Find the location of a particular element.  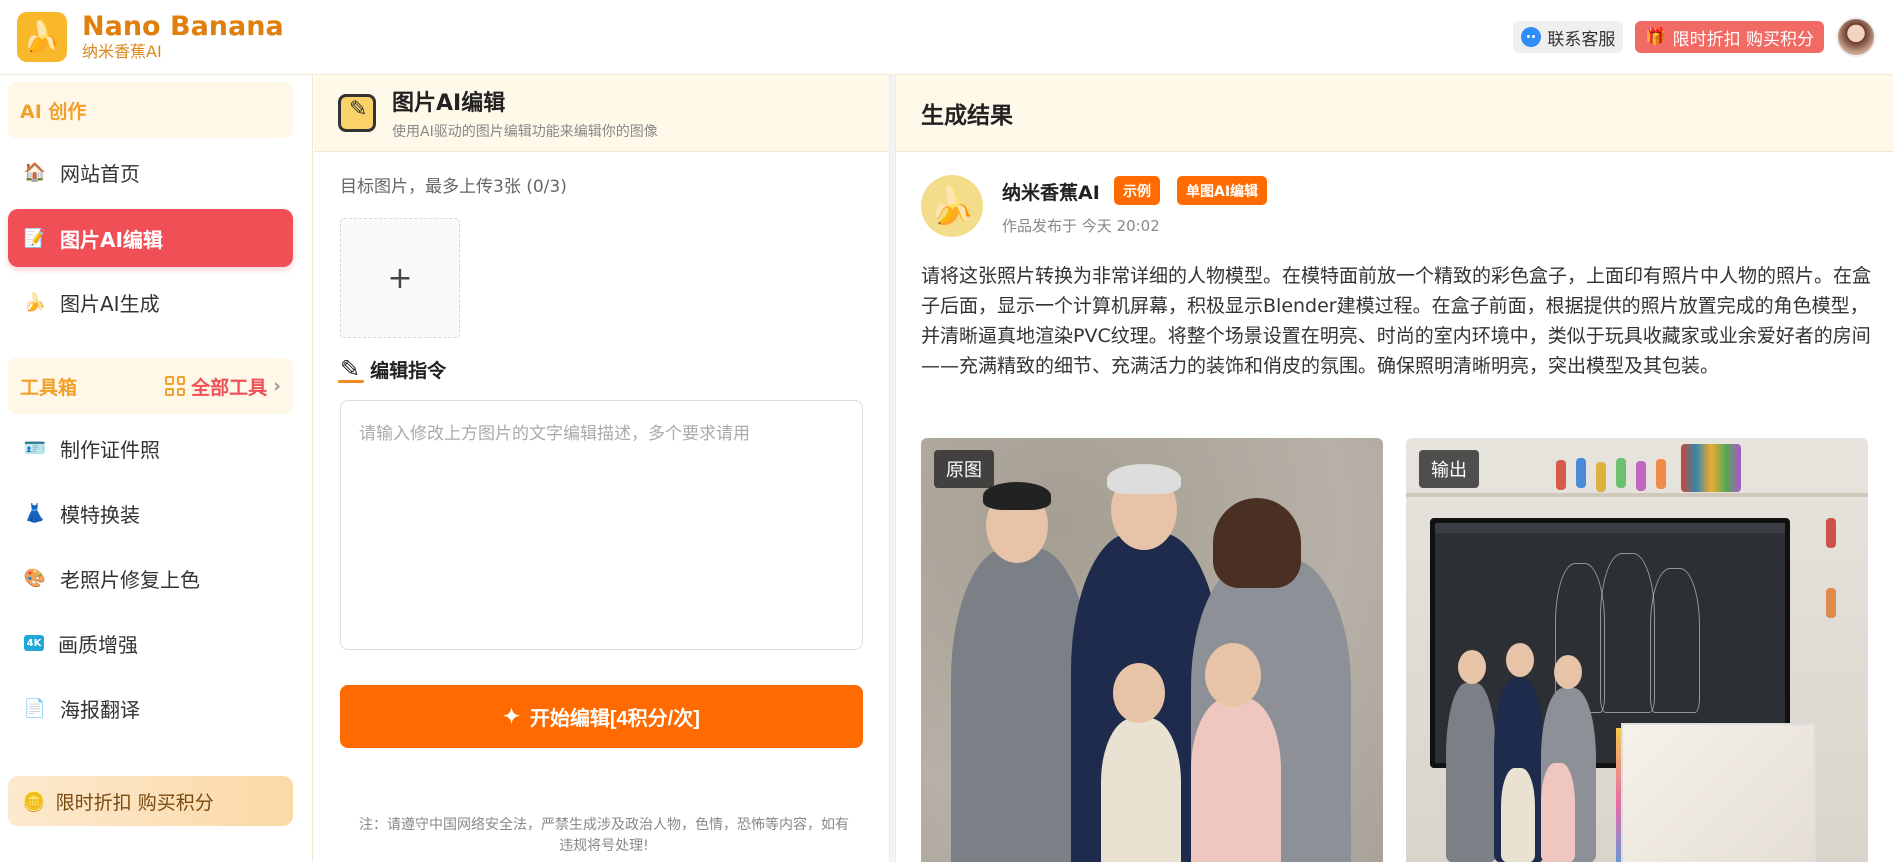

sidebar-item-poster-translate: 📄 海报翻译 is located at coordinates (150, 708).